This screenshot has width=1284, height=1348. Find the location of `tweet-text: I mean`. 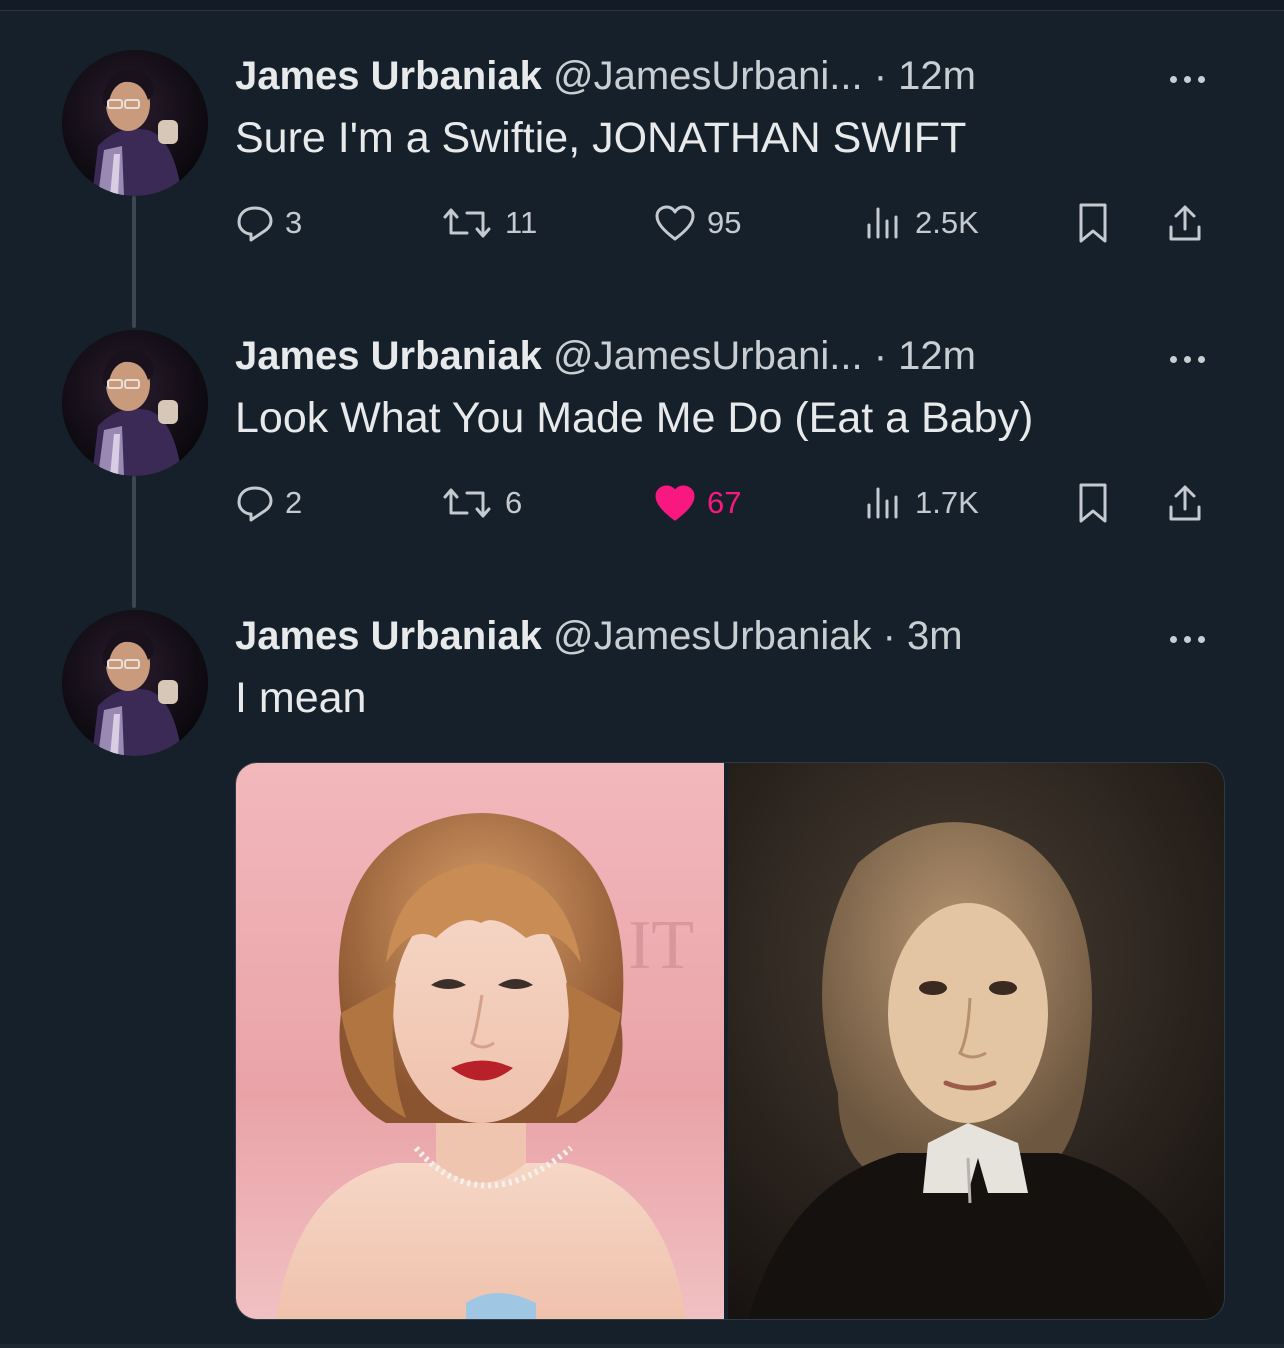

tweet-text: I mean is located at coordinates (301, 698).